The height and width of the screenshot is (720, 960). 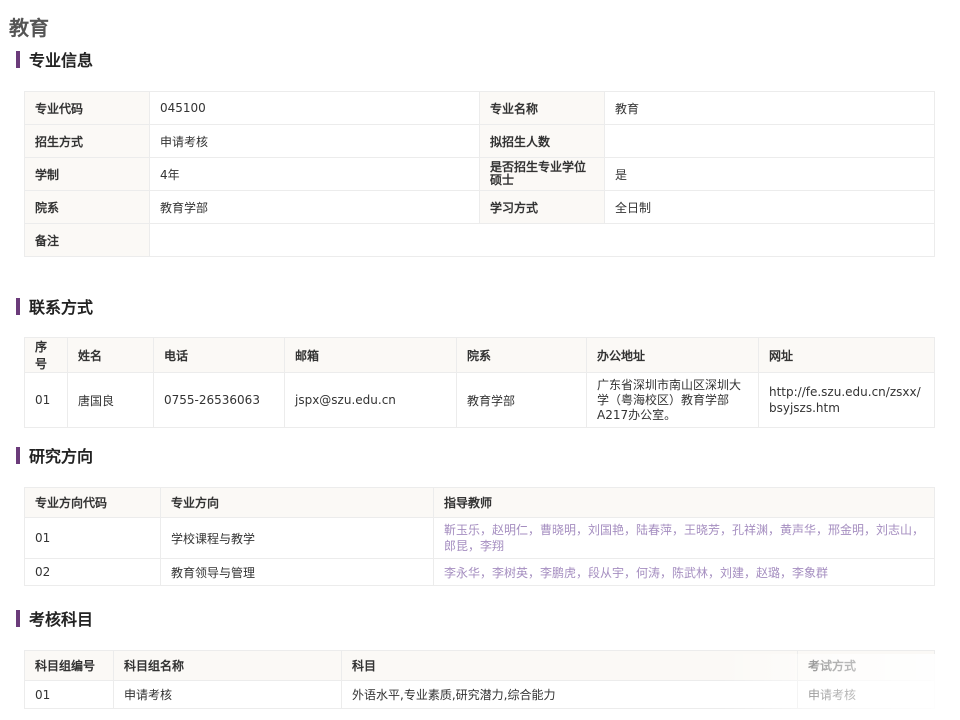 I want to click on section-title: 联系方式, so click(x=61, y=307).